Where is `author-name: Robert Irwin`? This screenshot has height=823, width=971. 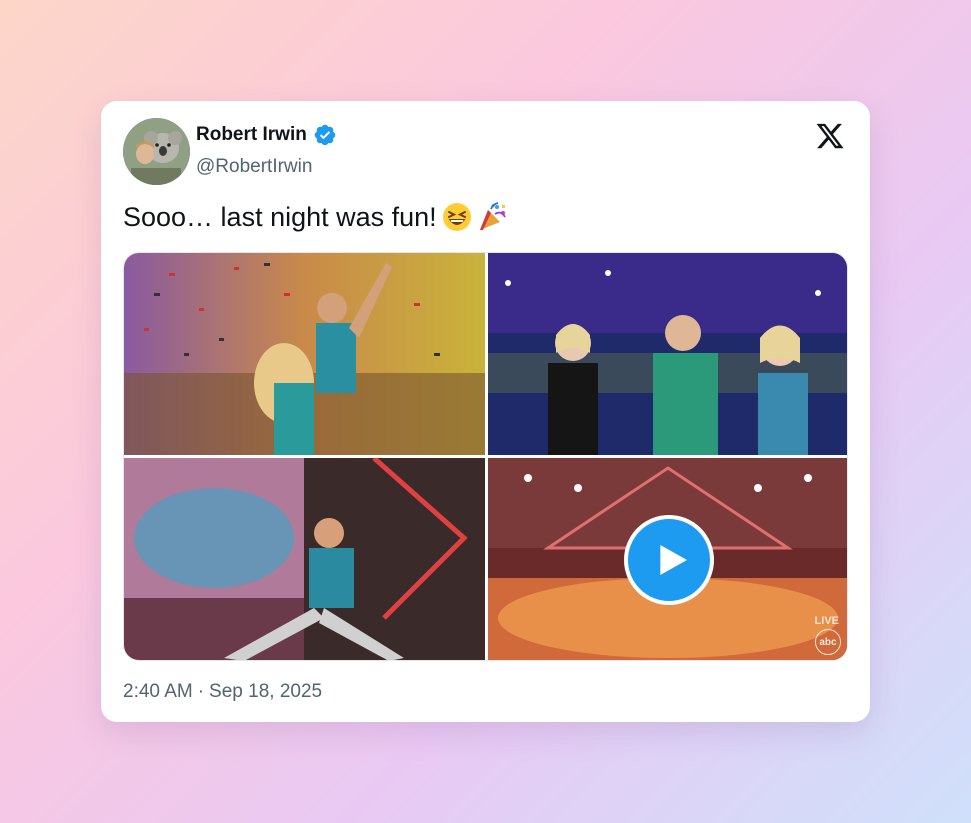
author-name: Robert Irwin is located at coordinates (251, 135).